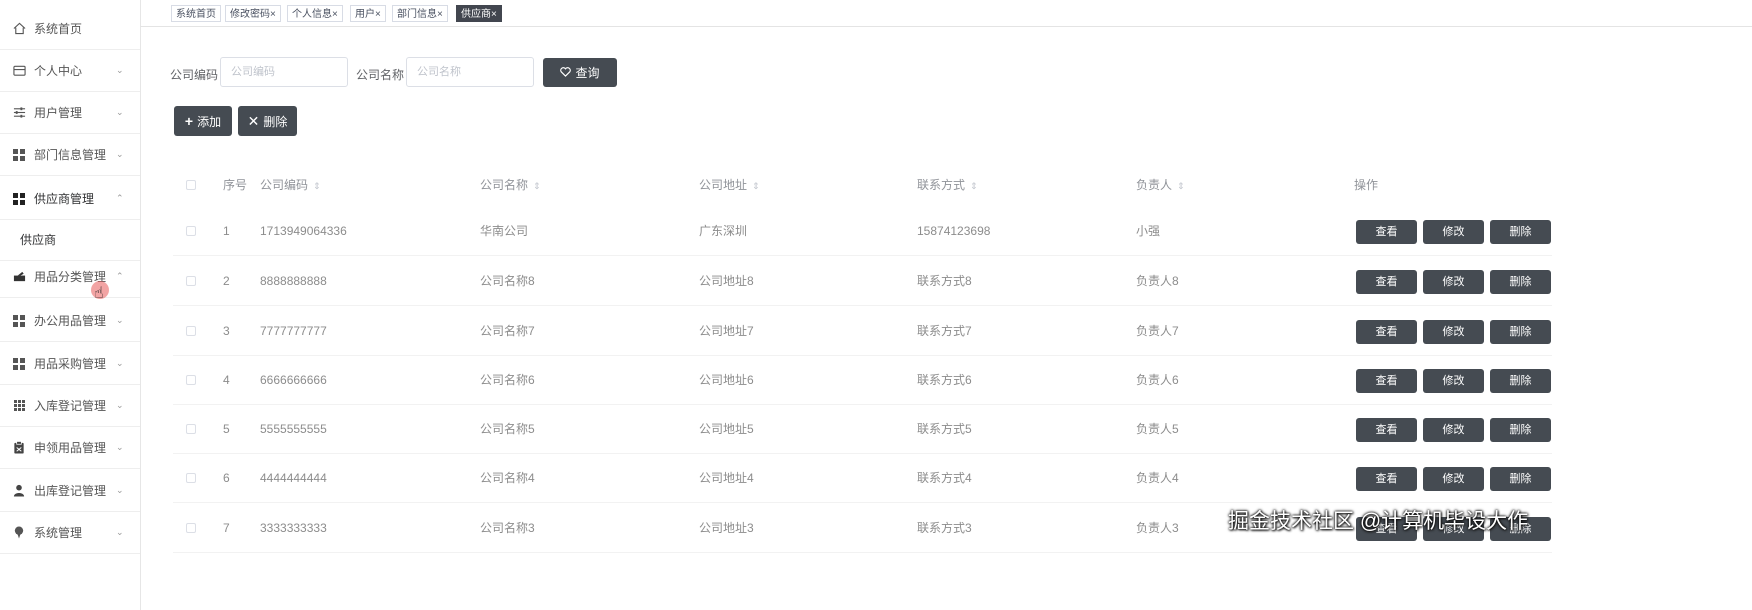  I want to click on sidebar-item-requisition: 申领用品管理 ⌄, so click(70, 448).